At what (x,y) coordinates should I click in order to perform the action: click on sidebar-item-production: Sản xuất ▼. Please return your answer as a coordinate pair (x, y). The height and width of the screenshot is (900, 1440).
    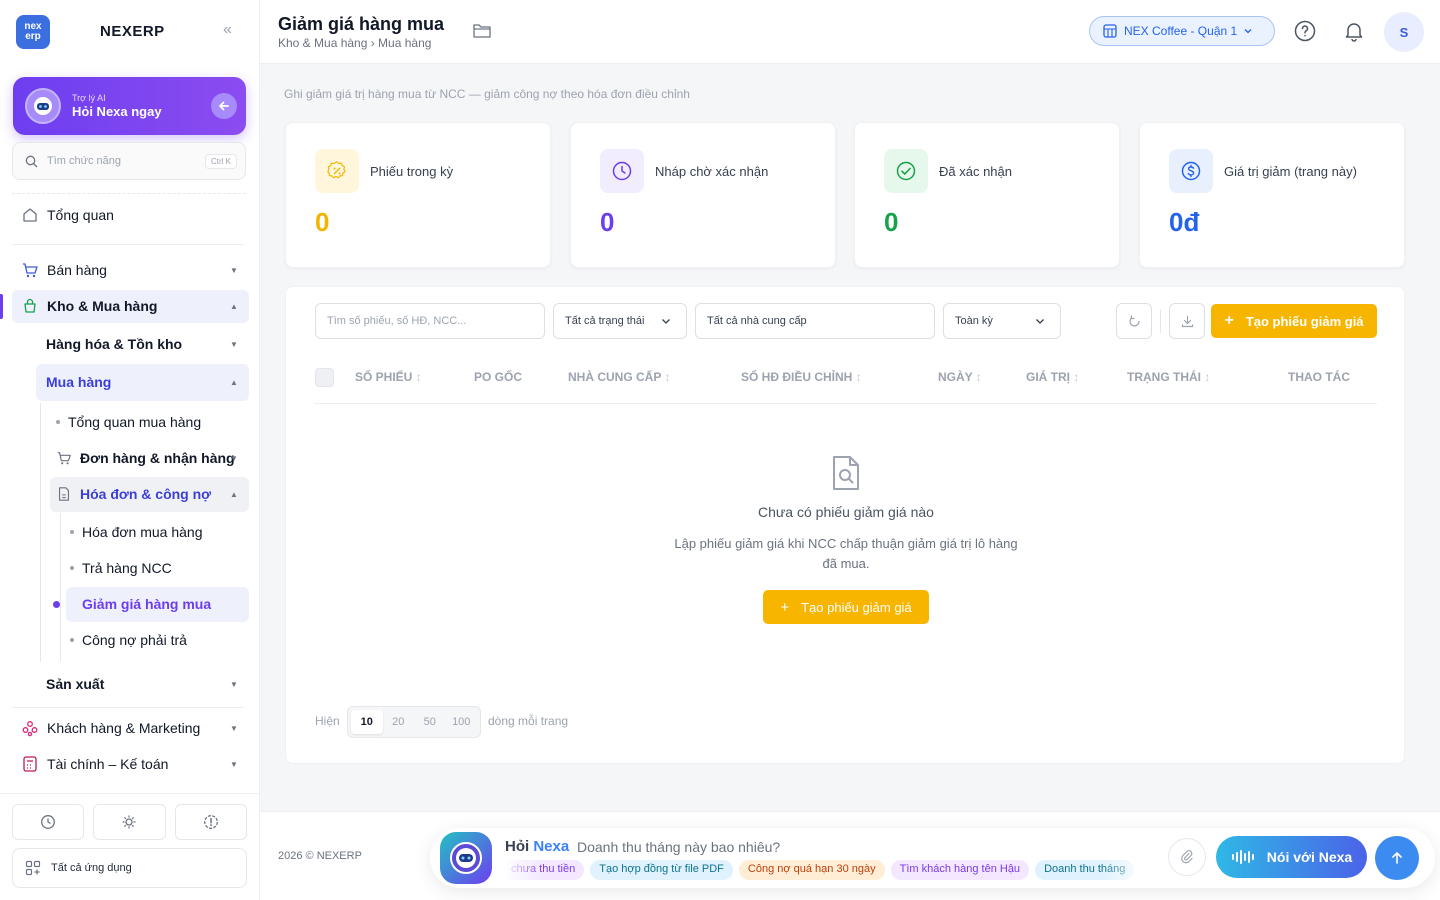
    Looking at the image, I should click on (129, 684).